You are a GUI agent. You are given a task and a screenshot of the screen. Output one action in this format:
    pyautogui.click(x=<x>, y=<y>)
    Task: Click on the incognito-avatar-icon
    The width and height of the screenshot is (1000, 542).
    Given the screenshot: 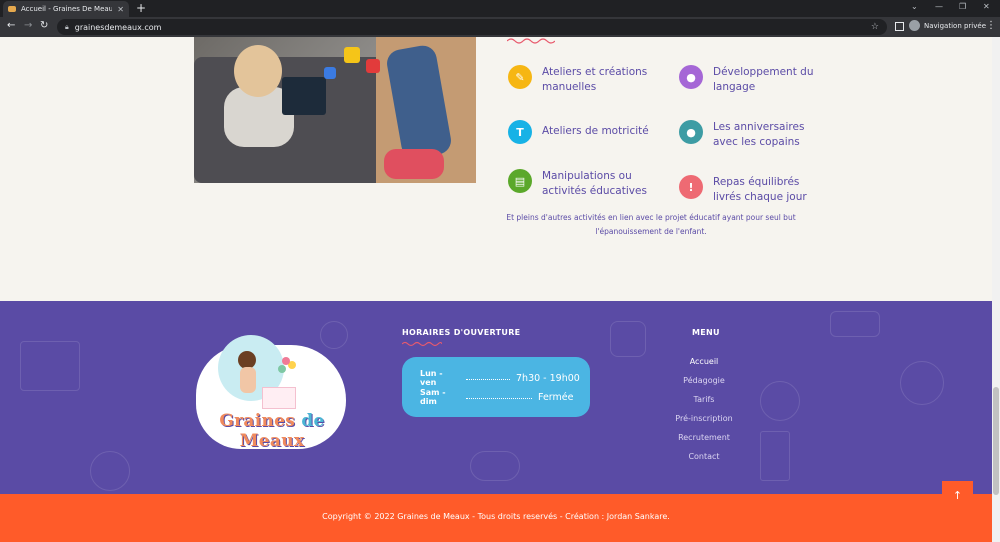 What is the action you would take?
    pyautogui.click(x=914, y=25)
    